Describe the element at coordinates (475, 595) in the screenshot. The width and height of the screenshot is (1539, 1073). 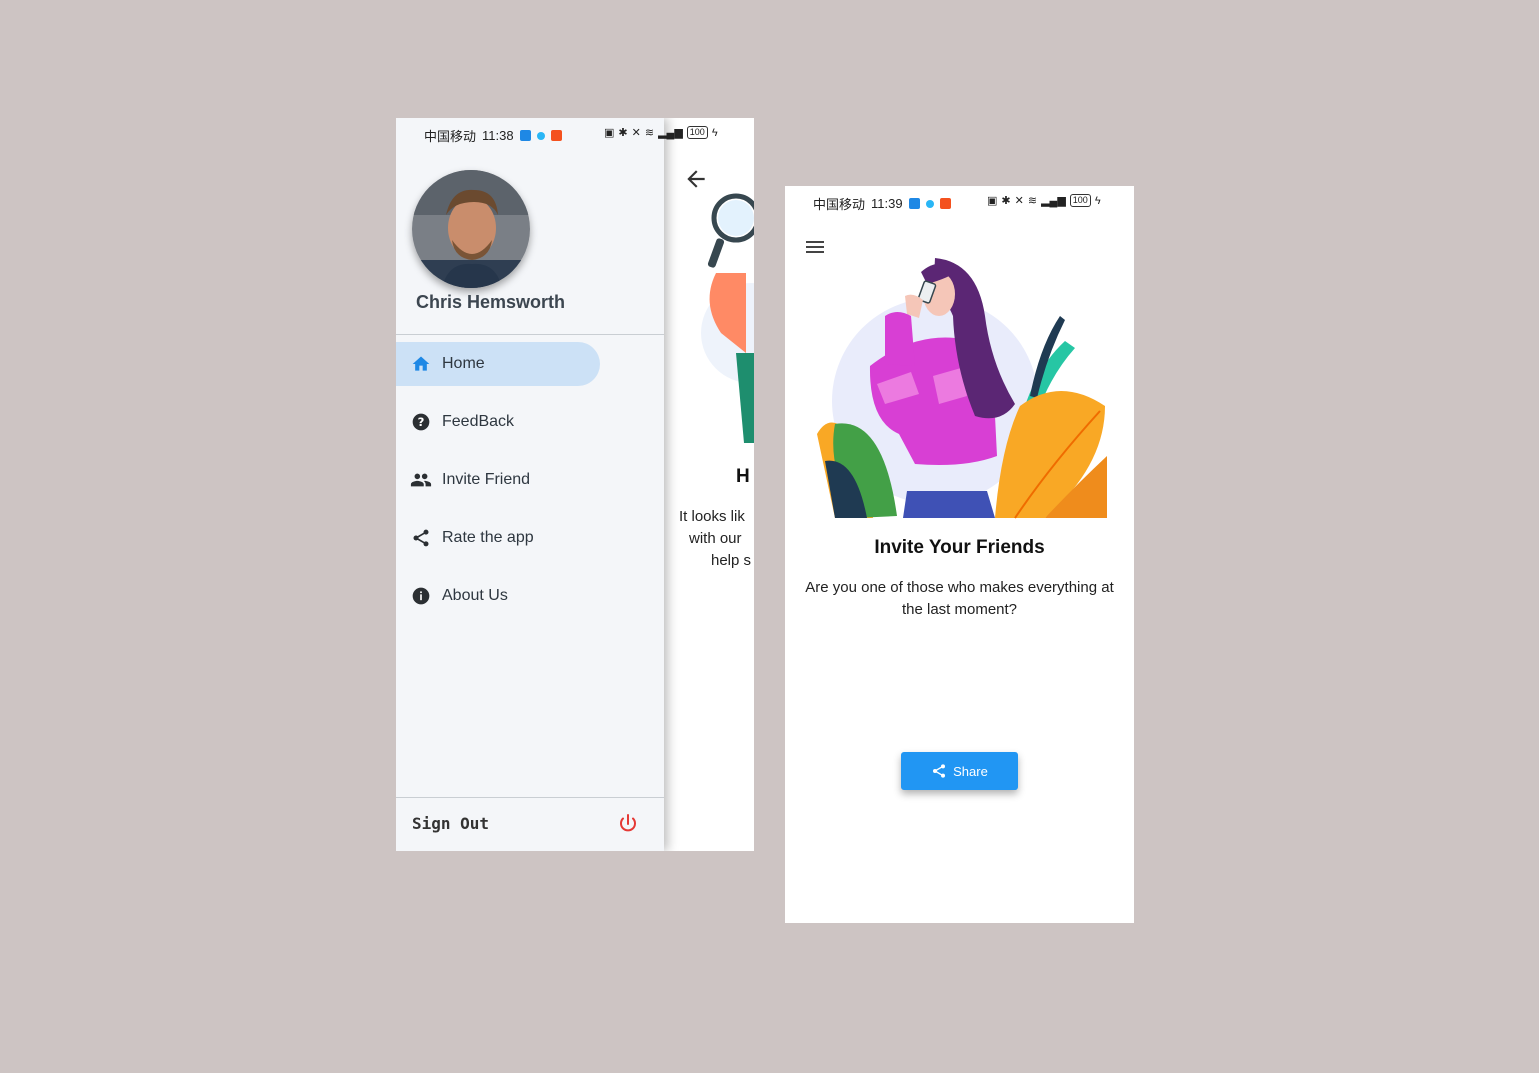
I see `menu-item-label: About Us` at that location.